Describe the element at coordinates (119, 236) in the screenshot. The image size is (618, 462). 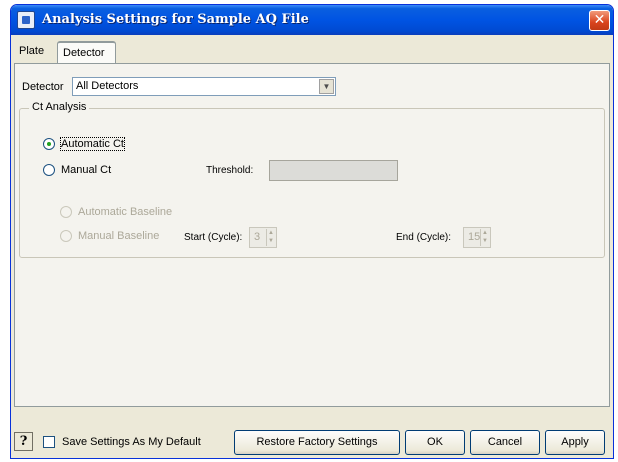
I see `manual-baseline-label: Manual Baseline` at that location.